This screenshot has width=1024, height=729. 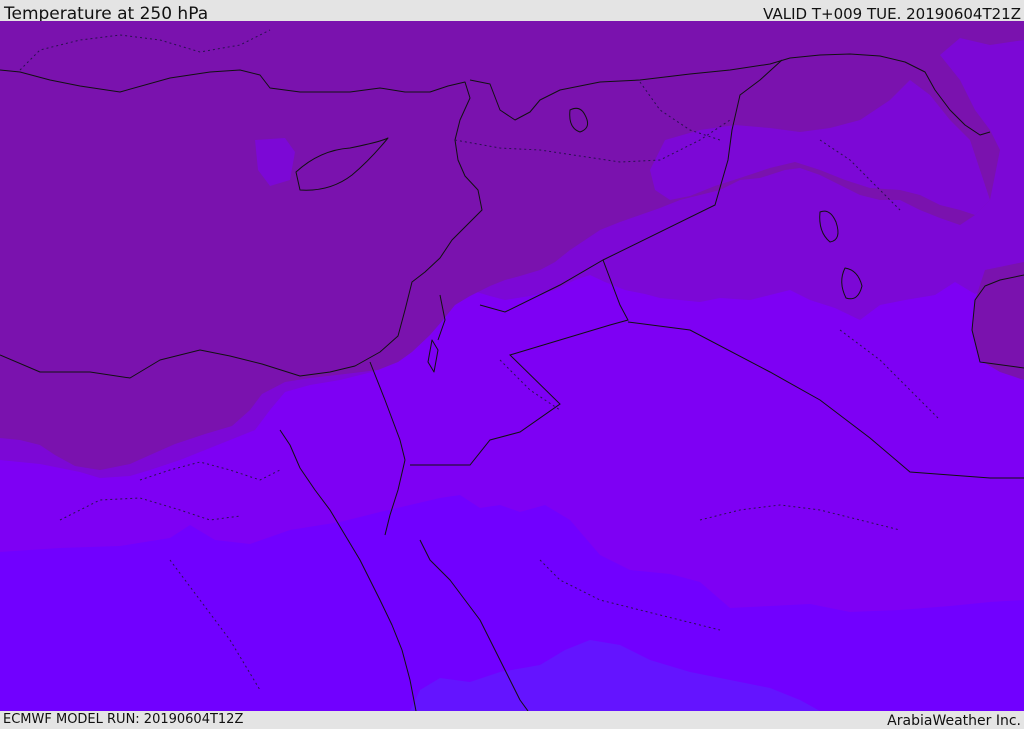 What do you see at coordinates (123, 719) in the screenshot?
I see `model-run-label: ECMWF MODEL RUN: 20190604T12Z` at bounding box center [123, 719].